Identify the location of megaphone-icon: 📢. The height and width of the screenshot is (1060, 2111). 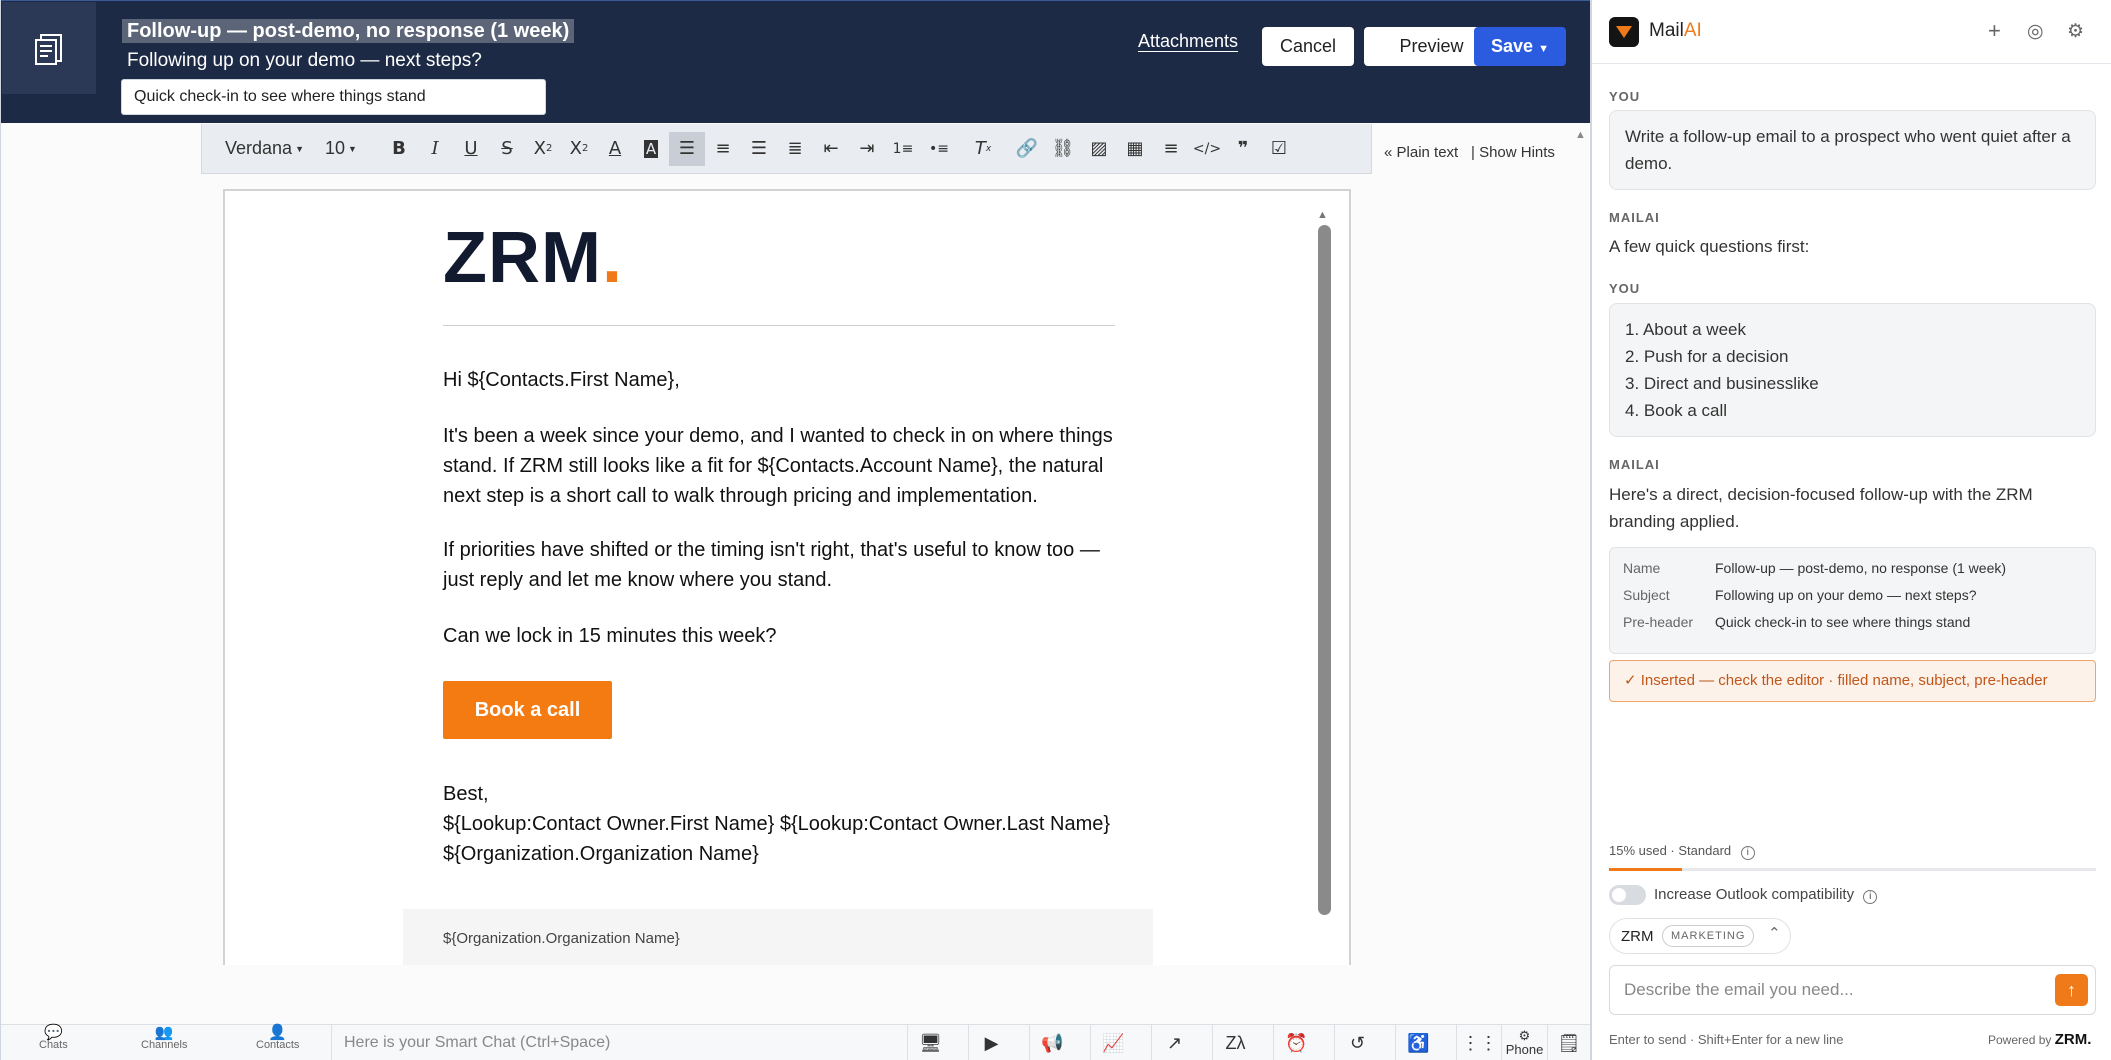
(1052, 1042).